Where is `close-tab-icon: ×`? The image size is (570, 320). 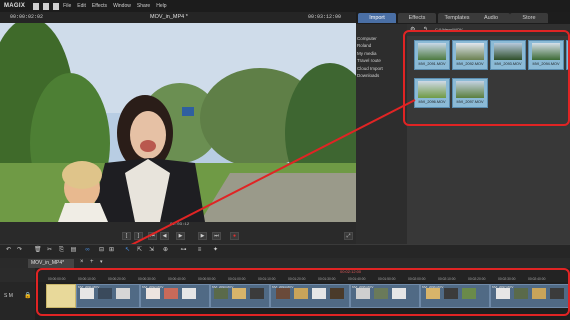
close-tab-icon: × is located at coordinates (82, 262).